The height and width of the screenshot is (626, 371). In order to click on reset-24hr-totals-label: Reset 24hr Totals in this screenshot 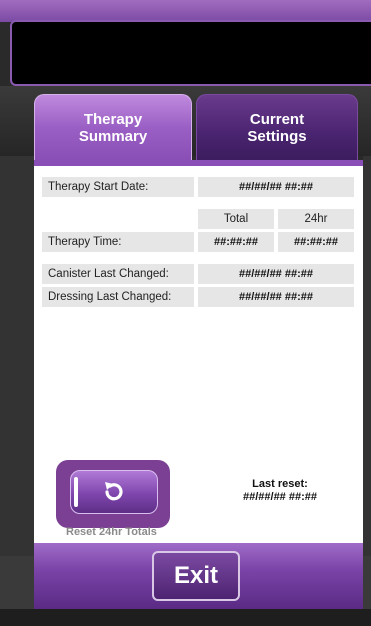, I will do `click(111, 532)`.